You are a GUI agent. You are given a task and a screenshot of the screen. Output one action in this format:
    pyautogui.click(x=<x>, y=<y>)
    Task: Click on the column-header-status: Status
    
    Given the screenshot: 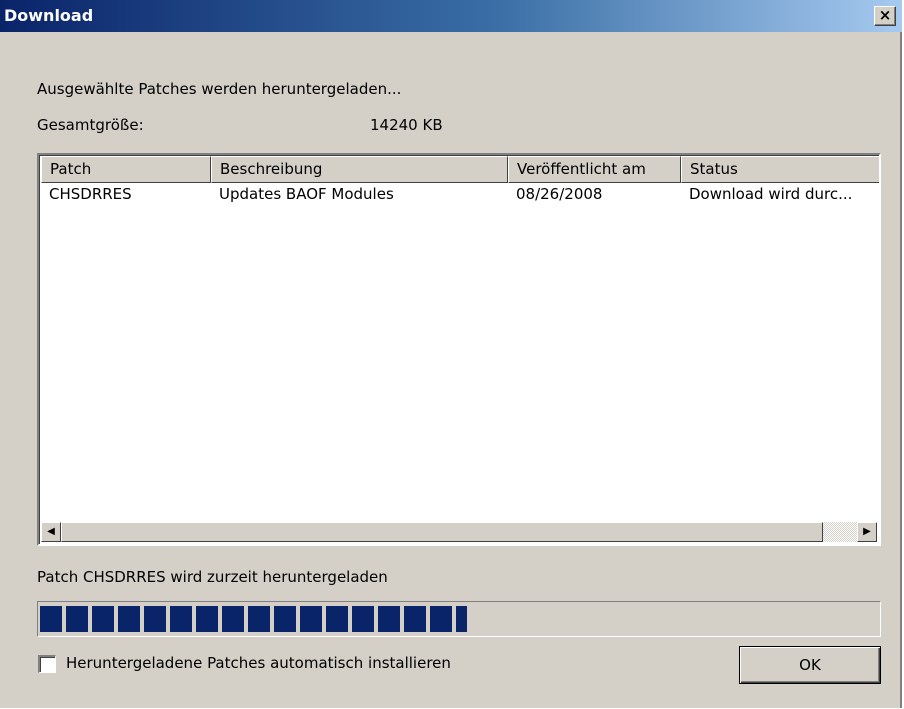 What is the action you would take?
    pyautogui.click(x=780, y=169)
    